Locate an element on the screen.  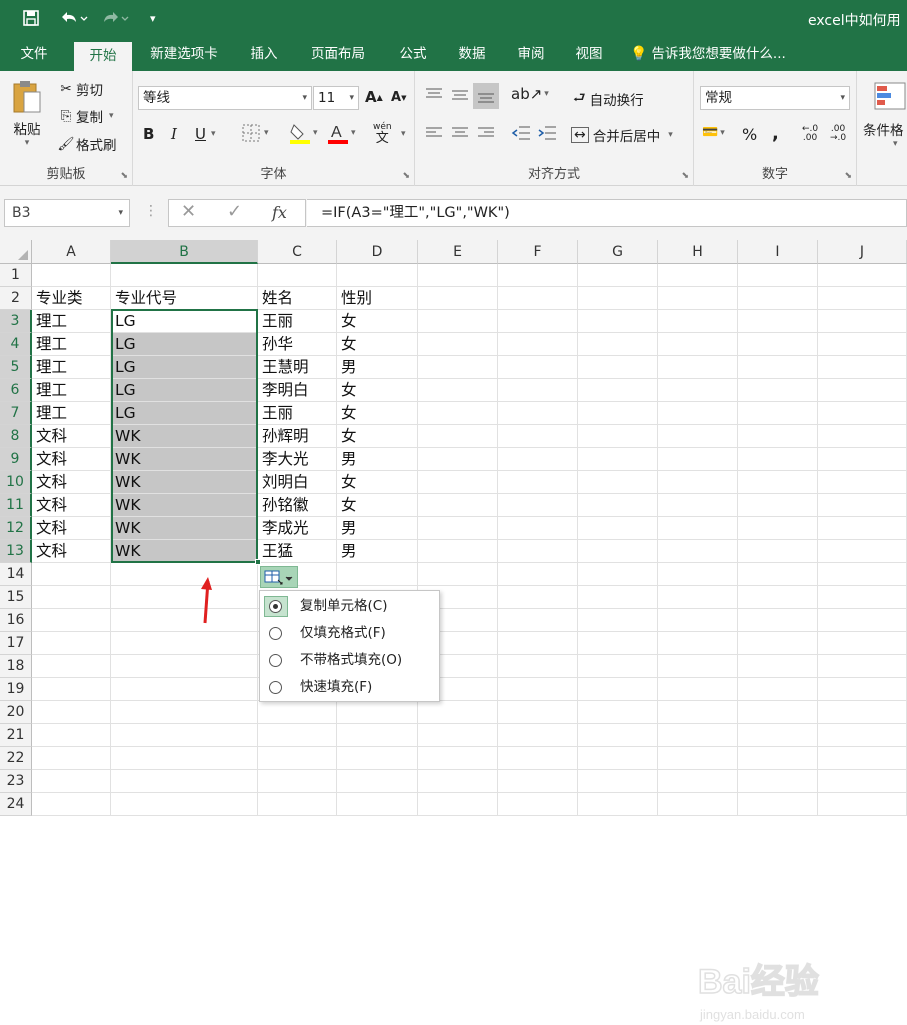
accounting-format-button: 💳 ▾ is located at coordinates (713, 132).